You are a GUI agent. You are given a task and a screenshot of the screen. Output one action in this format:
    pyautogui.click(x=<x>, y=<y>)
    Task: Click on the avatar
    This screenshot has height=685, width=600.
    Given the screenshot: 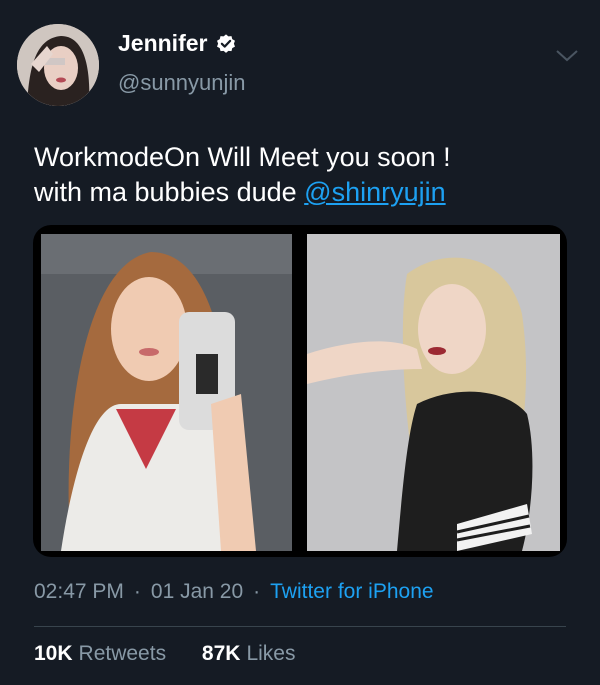 What is the action you would take?
    pyautogui.click(x=58, y=65)
    